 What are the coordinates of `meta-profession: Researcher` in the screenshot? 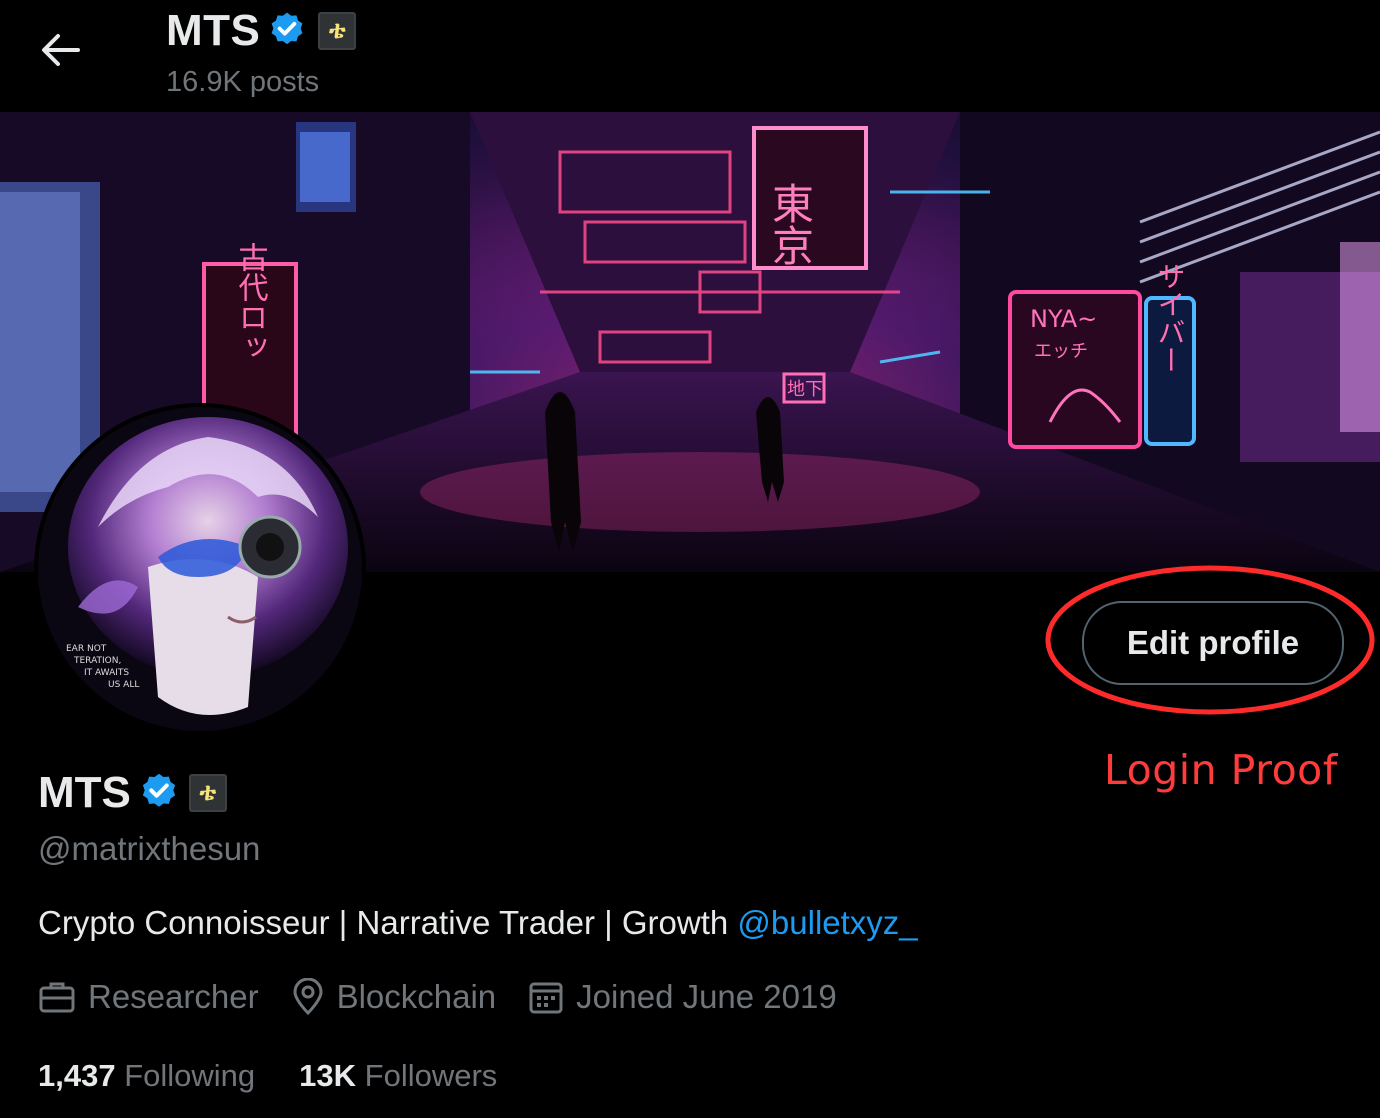 It's located at (148, 997).